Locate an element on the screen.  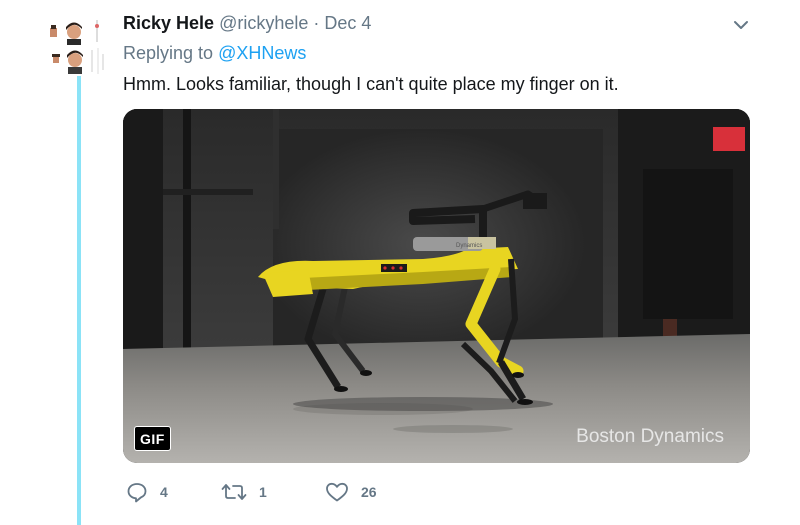
mention-link: @XHNews is located at coordinates (262, 53).